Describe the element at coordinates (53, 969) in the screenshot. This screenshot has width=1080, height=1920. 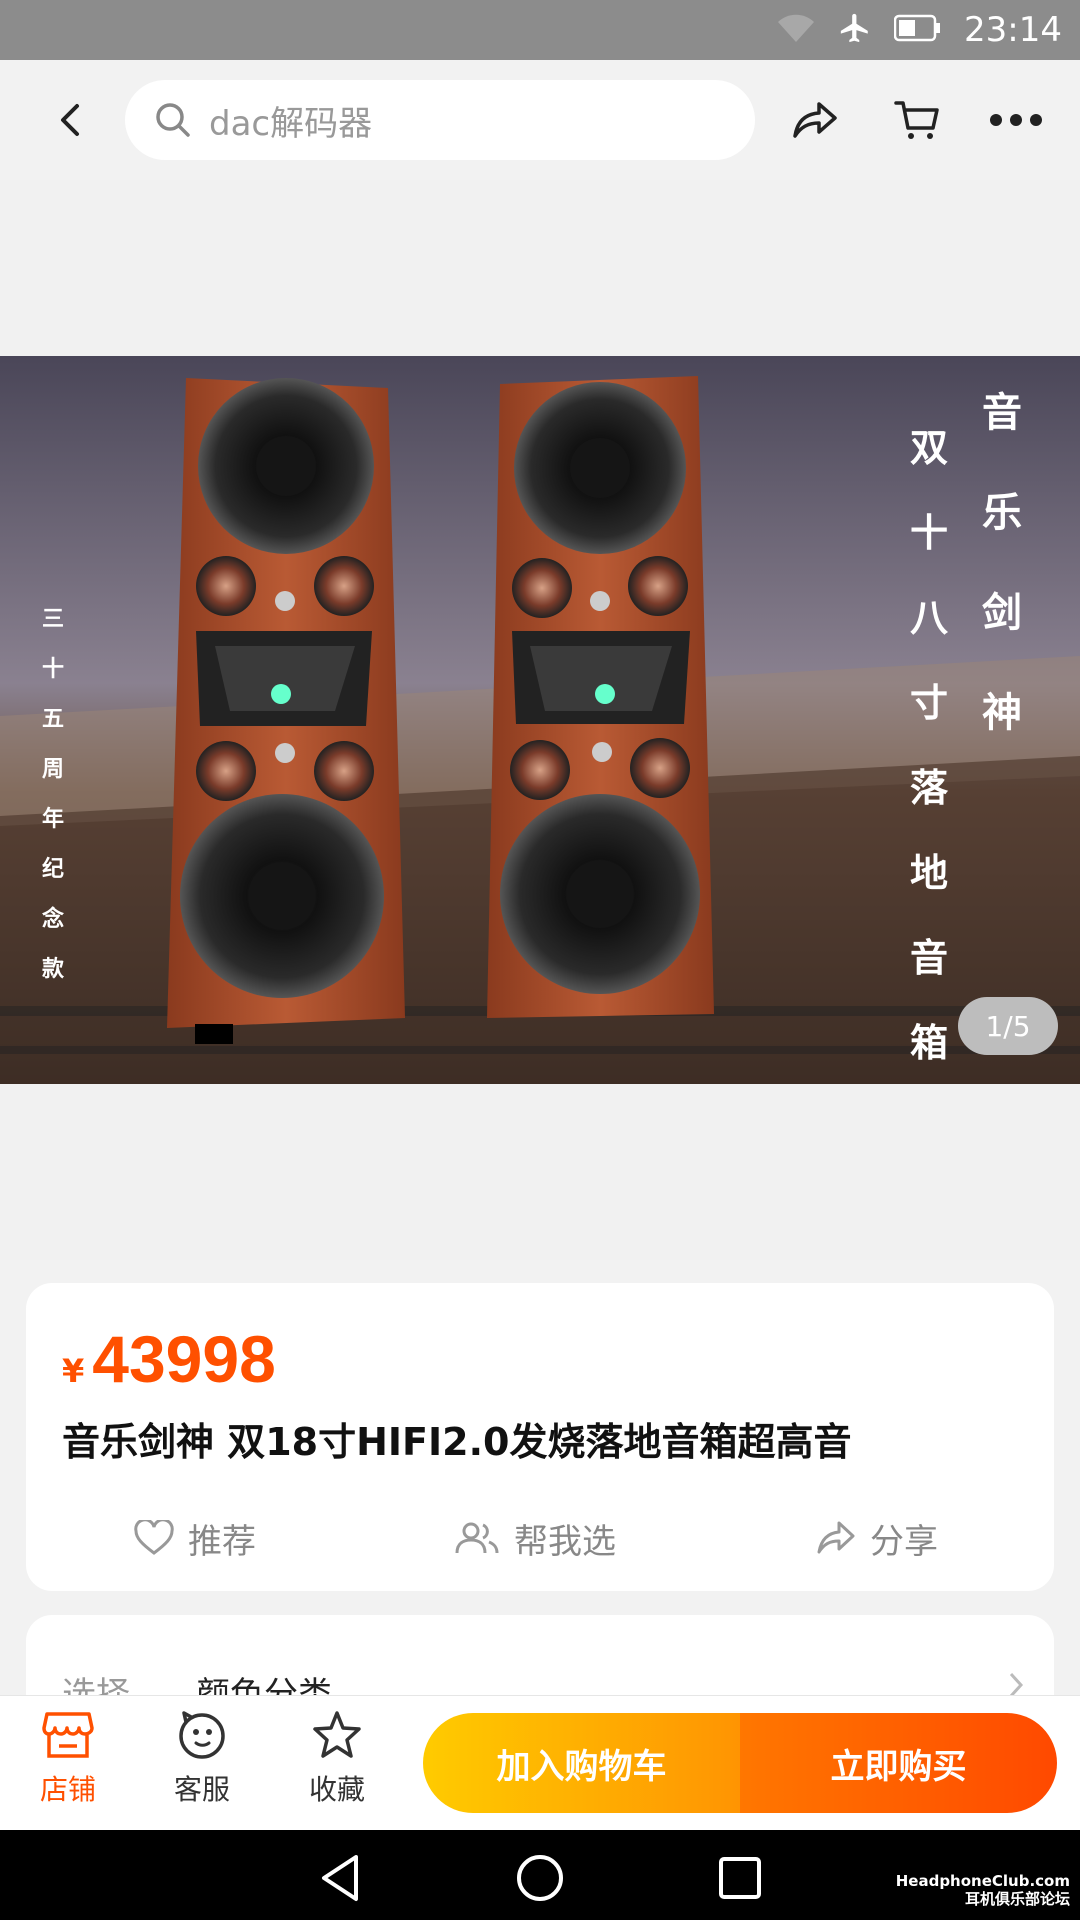
I see `svg-text: 款` at that location.